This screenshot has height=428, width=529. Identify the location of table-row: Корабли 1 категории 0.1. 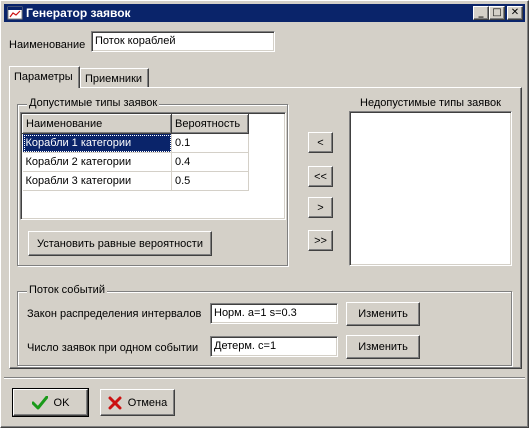
(135, 143).